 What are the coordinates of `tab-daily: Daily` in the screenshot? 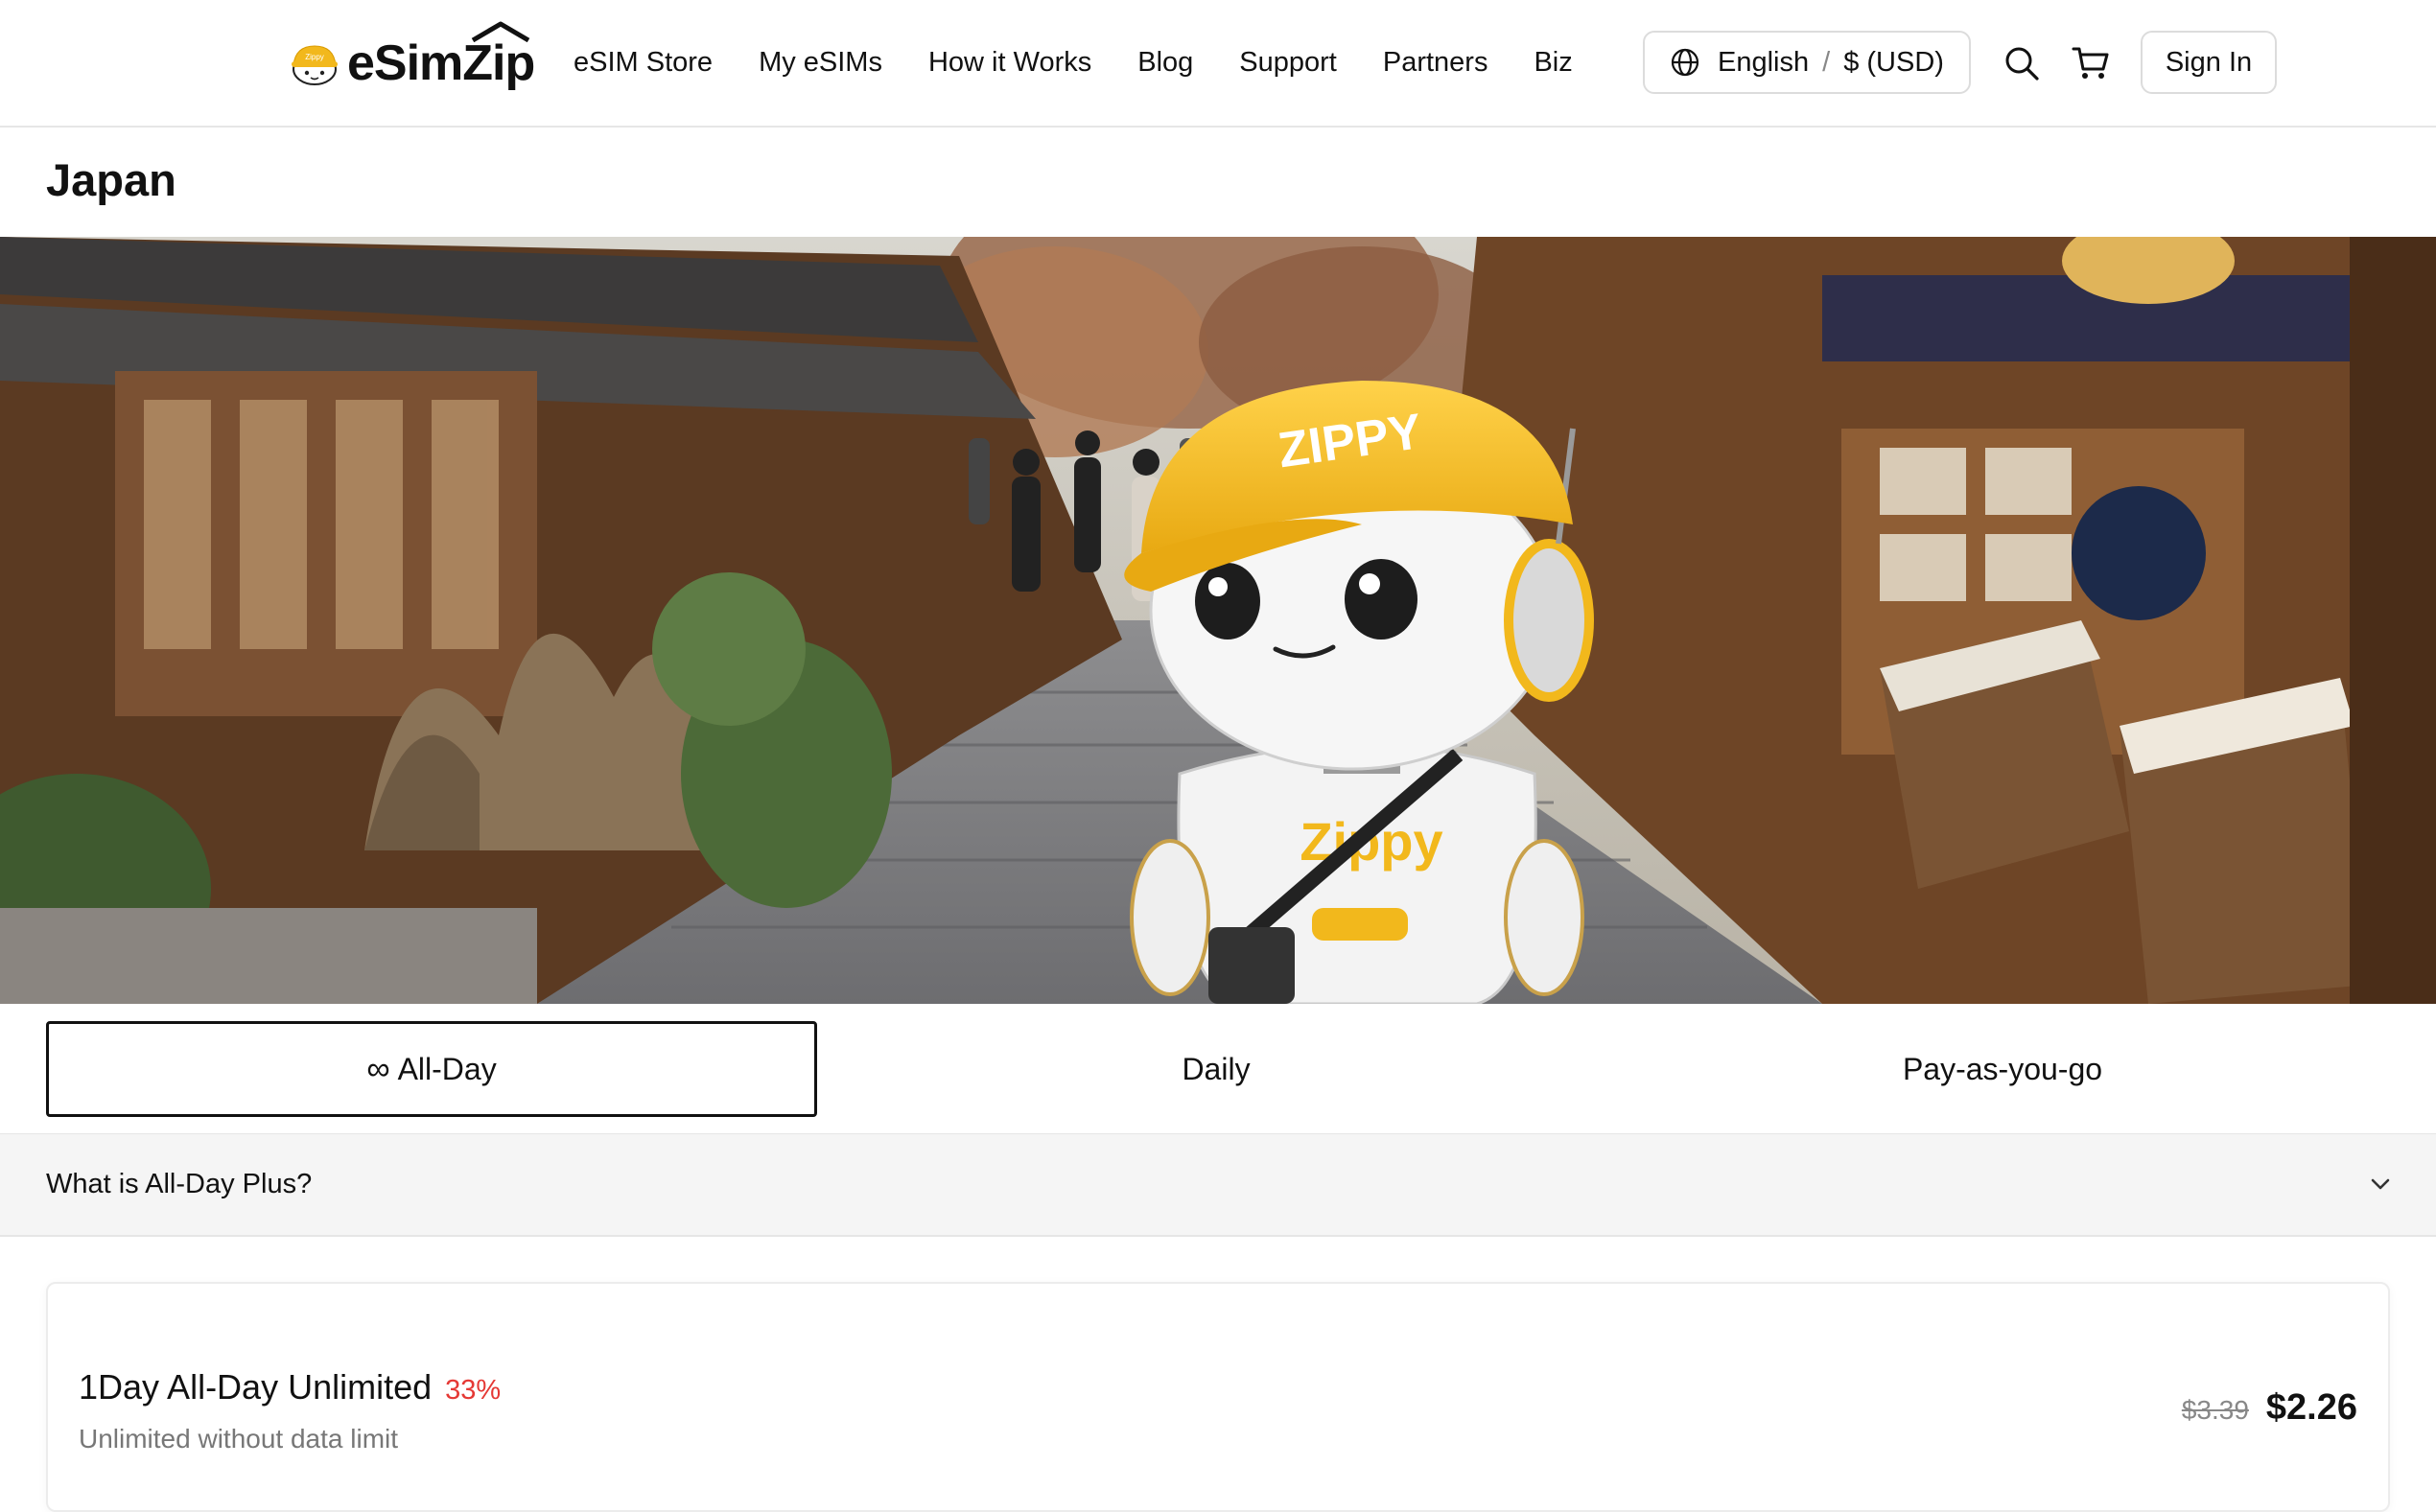 It's located at (1216, 1069).